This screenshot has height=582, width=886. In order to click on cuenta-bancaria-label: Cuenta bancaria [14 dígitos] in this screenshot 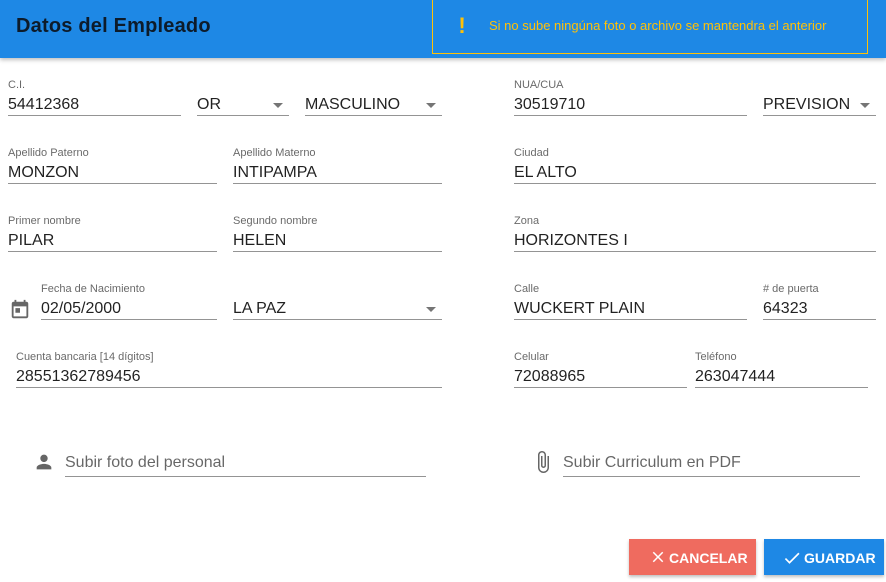, I will do `click(85, 357)`.